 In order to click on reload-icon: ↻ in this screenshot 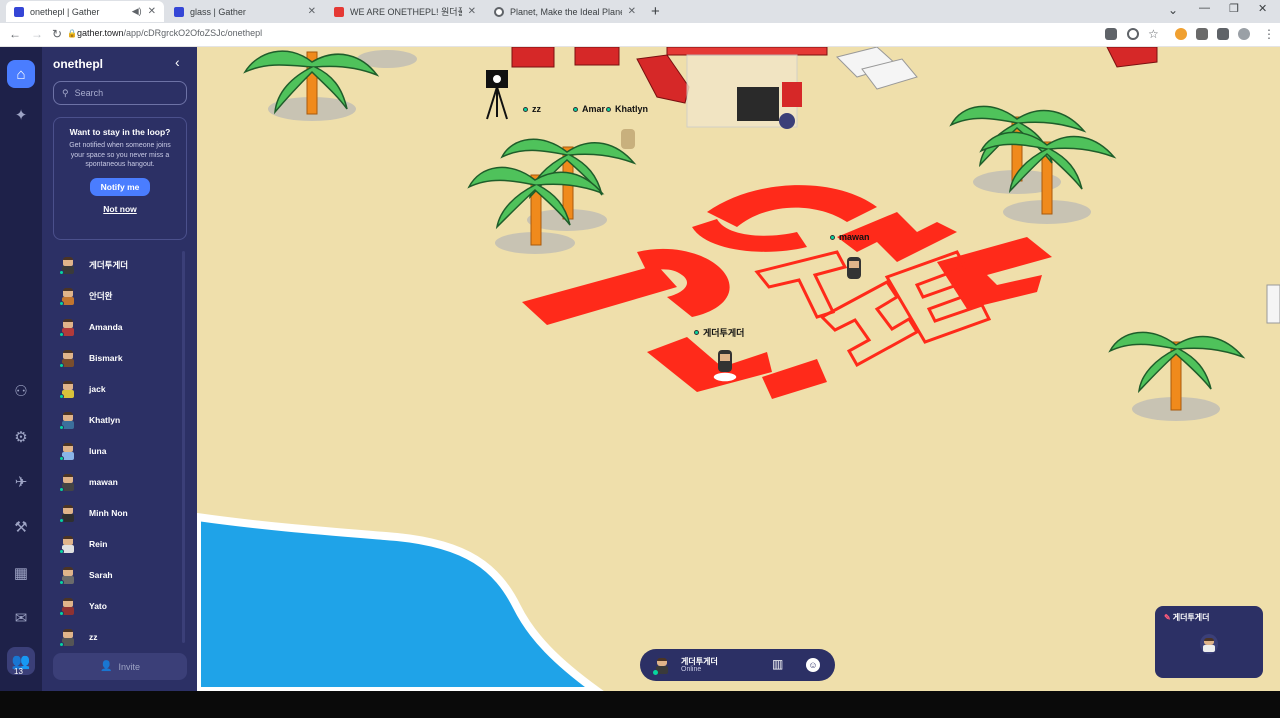, I will do `click(57, 34)`.